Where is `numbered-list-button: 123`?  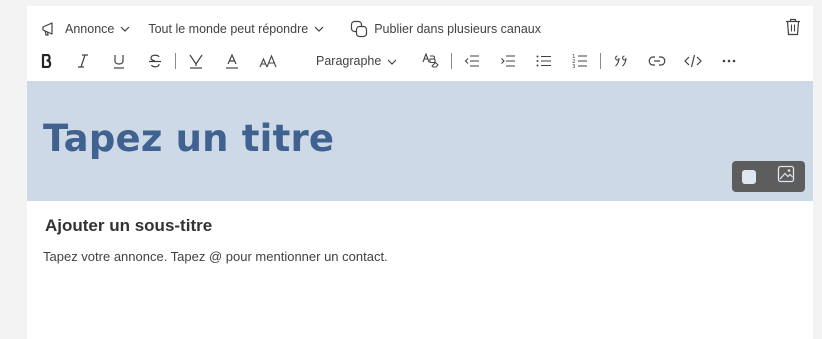
numbered-list-button: 123 is located at coordinates (580, 61).